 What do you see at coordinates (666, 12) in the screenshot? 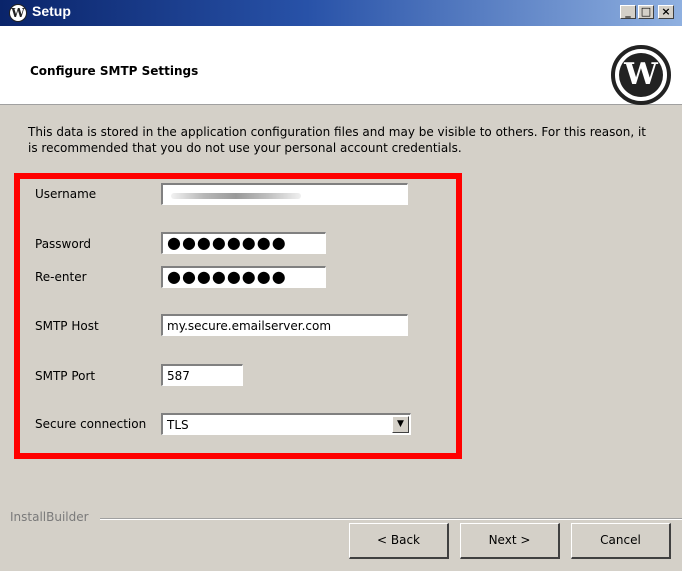
I see `close-button: ×` at bounding box center [666, 12].